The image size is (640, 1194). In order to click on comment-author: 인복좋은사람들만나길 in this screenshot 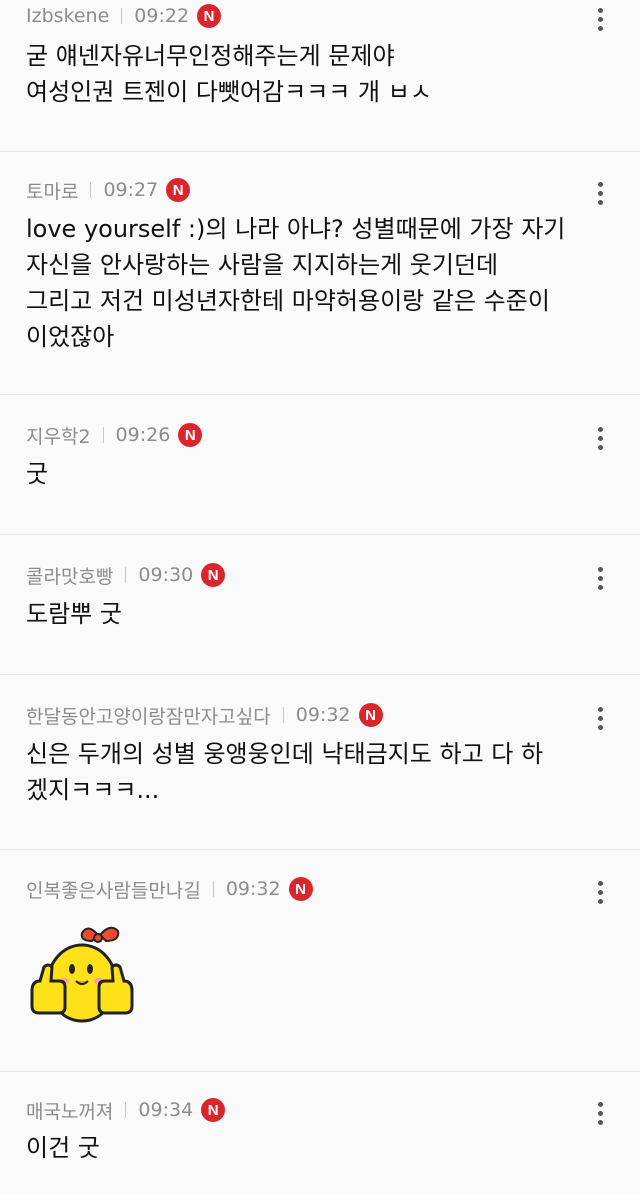, I will do `click(113, 889)`.